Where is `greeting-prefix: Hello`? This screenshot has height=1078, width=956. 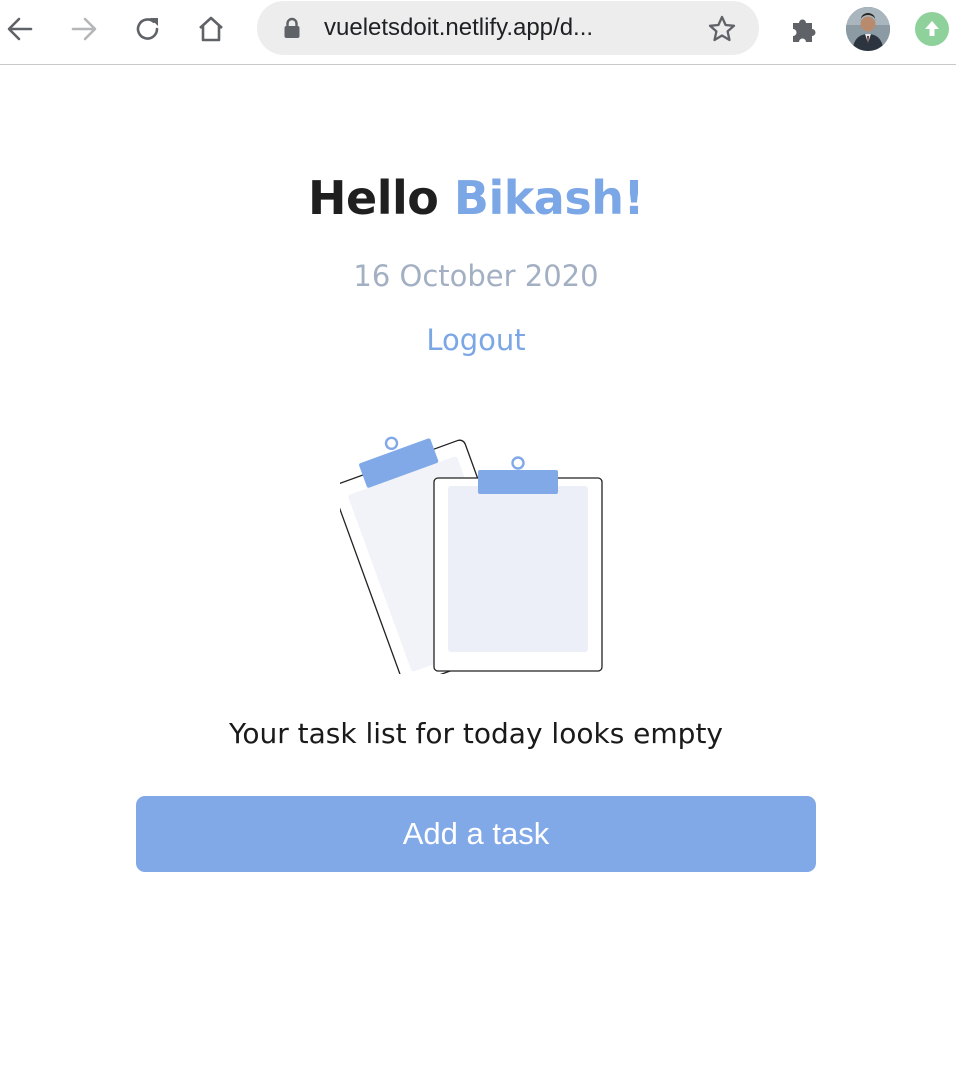
greeting-prefix: Hello is located at coordinates (373, 198).